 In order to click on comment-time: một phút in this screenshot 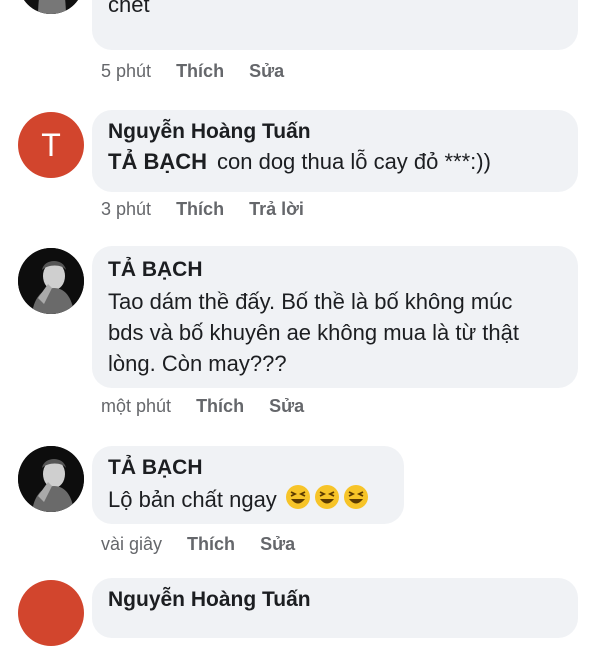, I will do `click(136, 406)`.